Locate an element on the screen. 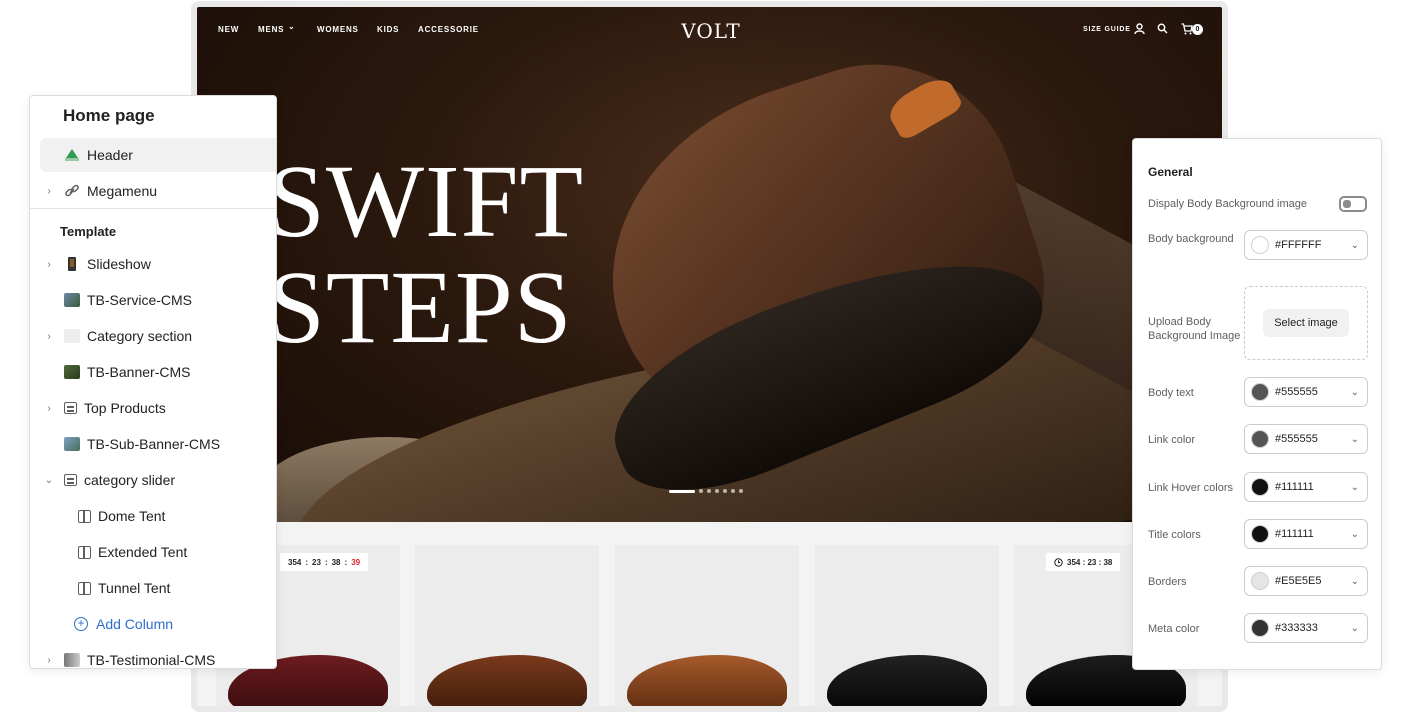 Image resolution: width=1410 pixels, height=718 pixels. upload-dropzone: Select image is located at coordinates (1306, 323).